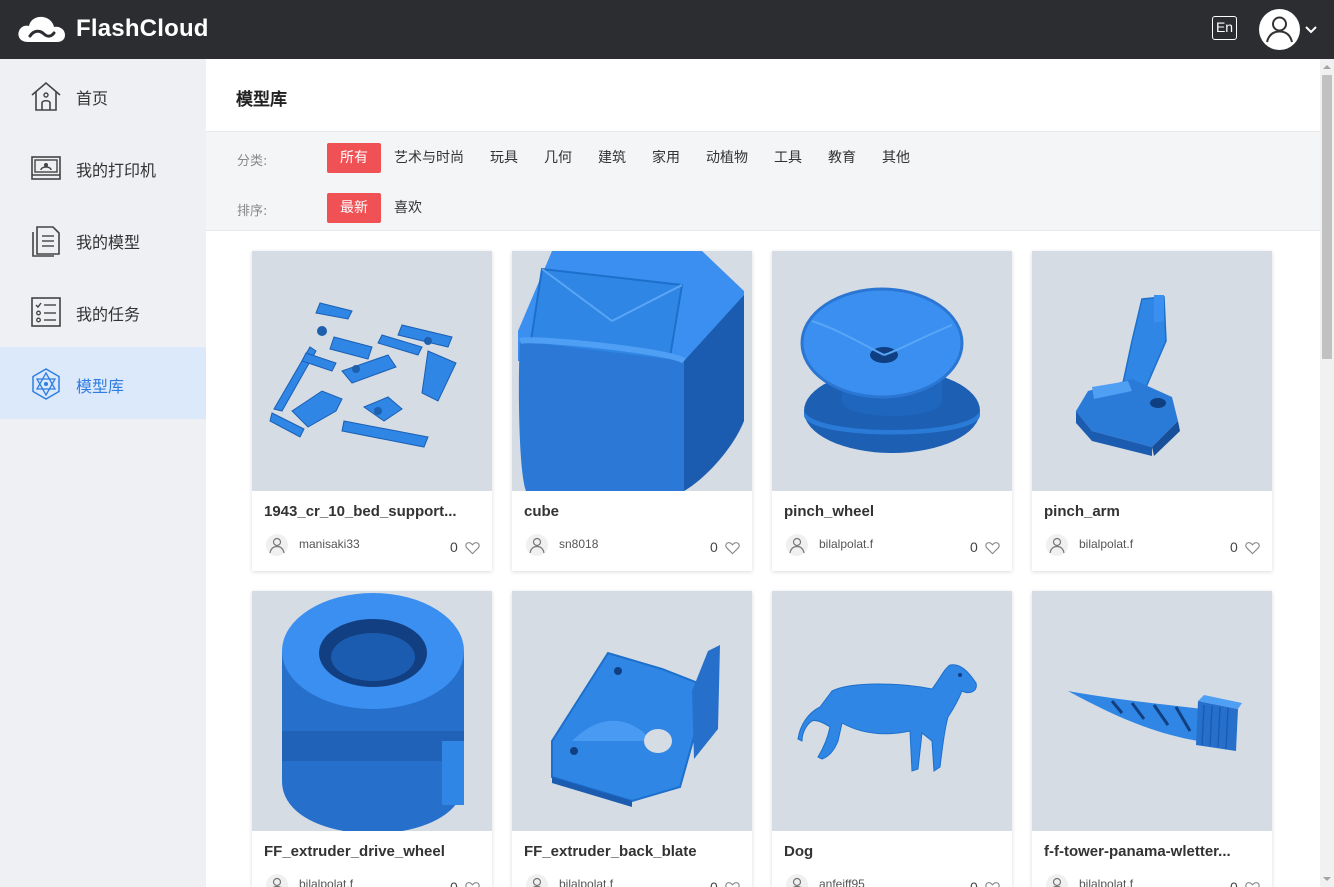 Image resolution: width=1334 pixels, height=887 pixels. What do you see at coordinates (354, 208) in the screenshot?
I see `sort-chip-newest: 最新` at bounding box center [354, 208].